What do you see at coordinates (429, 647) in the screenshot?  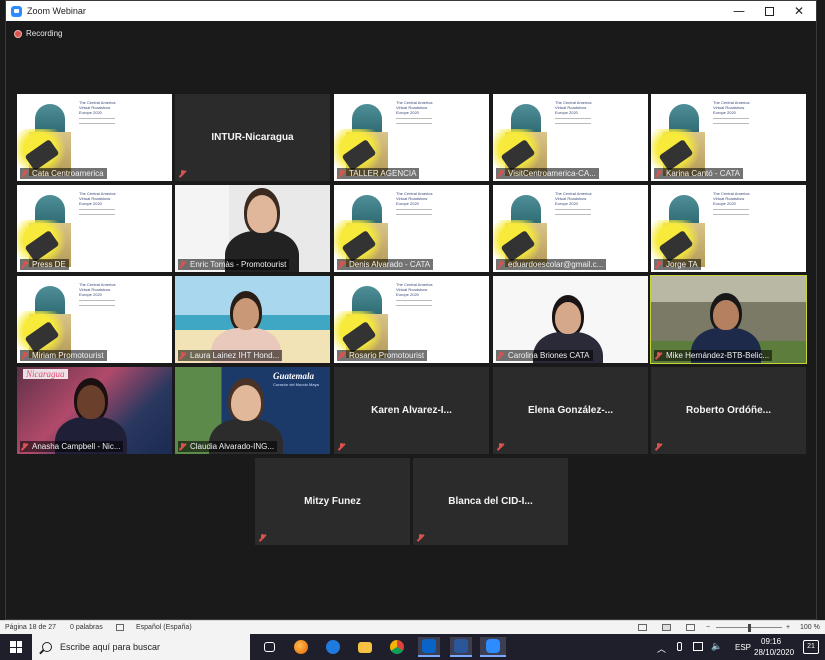 I see `outlook-taskbar-app` at bounding box center [429, 647].